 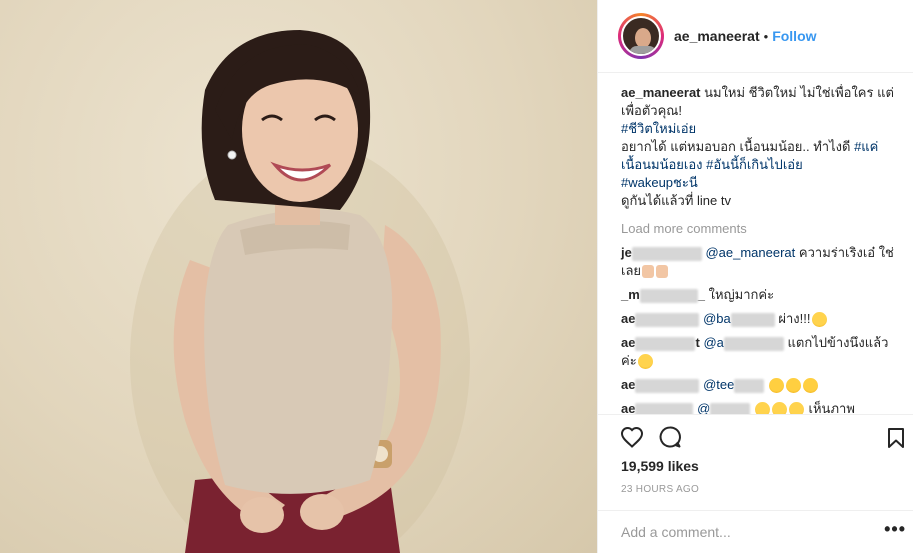 What do you see at coordinates (794, 318) in the screenshot?
I see `comment-text: ผ่าง!!!` at bounding box center [794, 318].